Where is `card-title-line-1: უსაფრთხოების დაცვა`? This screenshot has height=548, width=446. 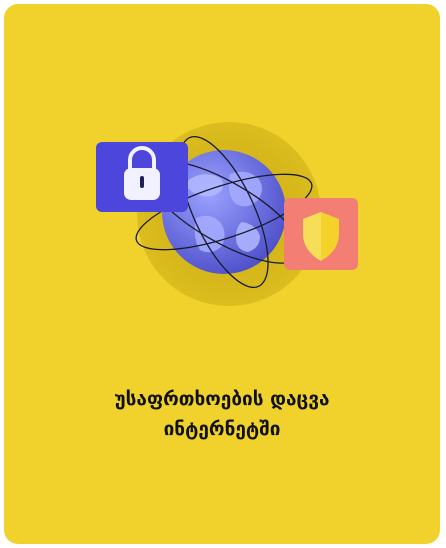 card-title-line-1: უსაფრთხოების დაცვა is located at coordinates (222, 399).